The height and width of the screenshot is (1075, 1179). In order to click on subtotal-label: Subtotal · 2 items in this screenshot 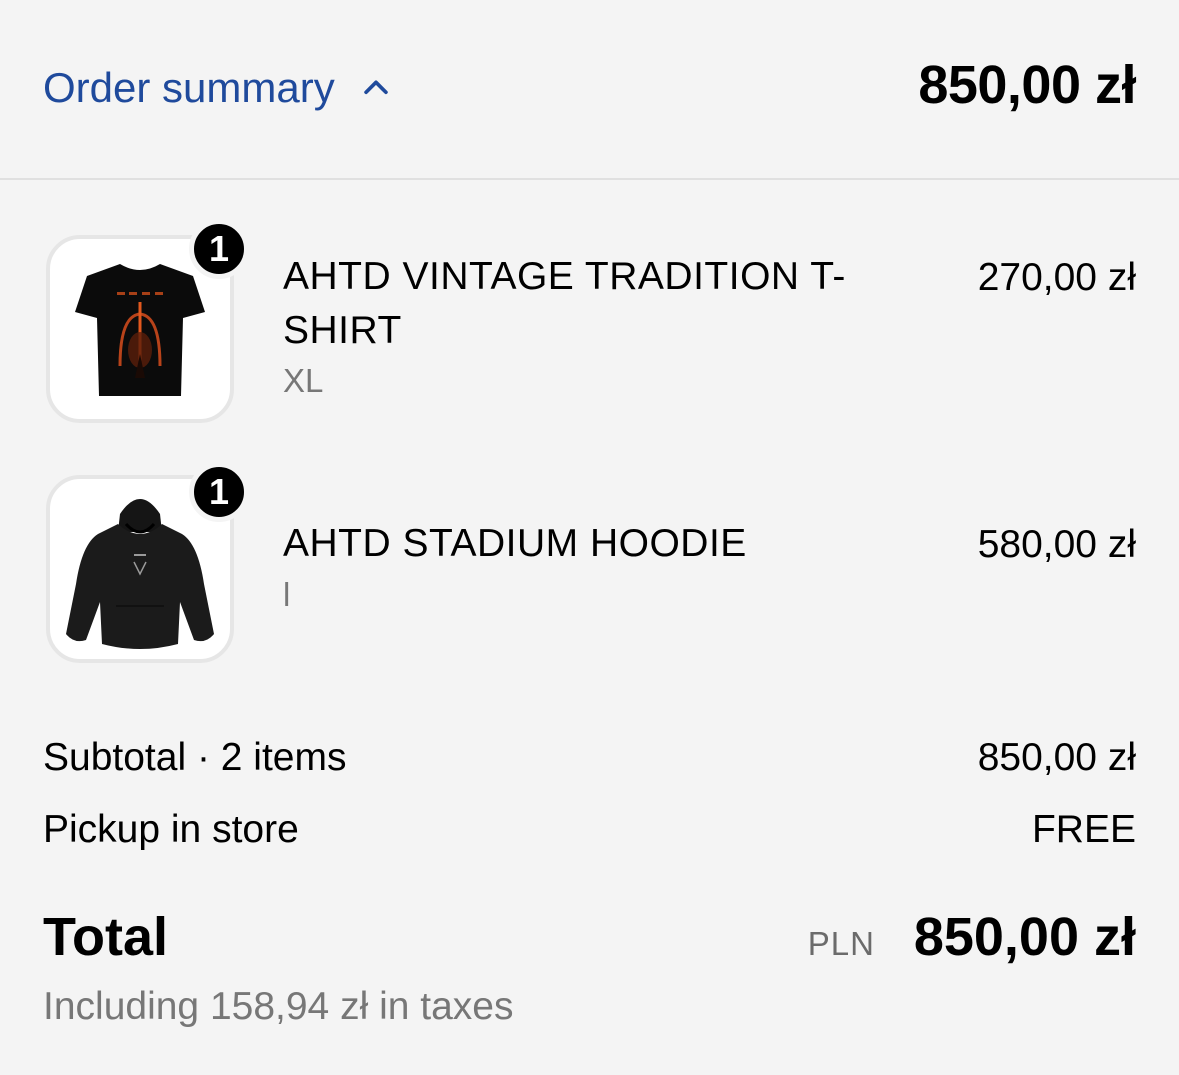, I will do `click(195, 757)`.